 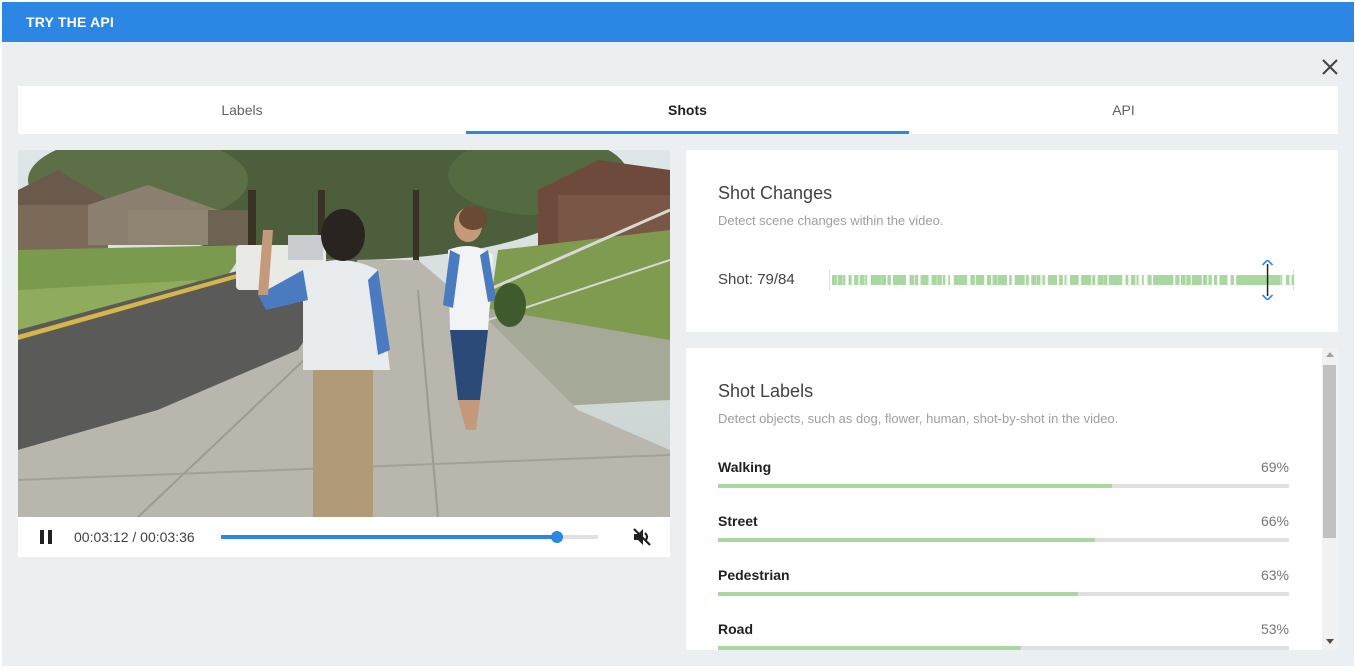 What do you see at coordinates (1123, 110) in the screenshot?
I see `tab-api: API` at bounding box center [1123, 110].